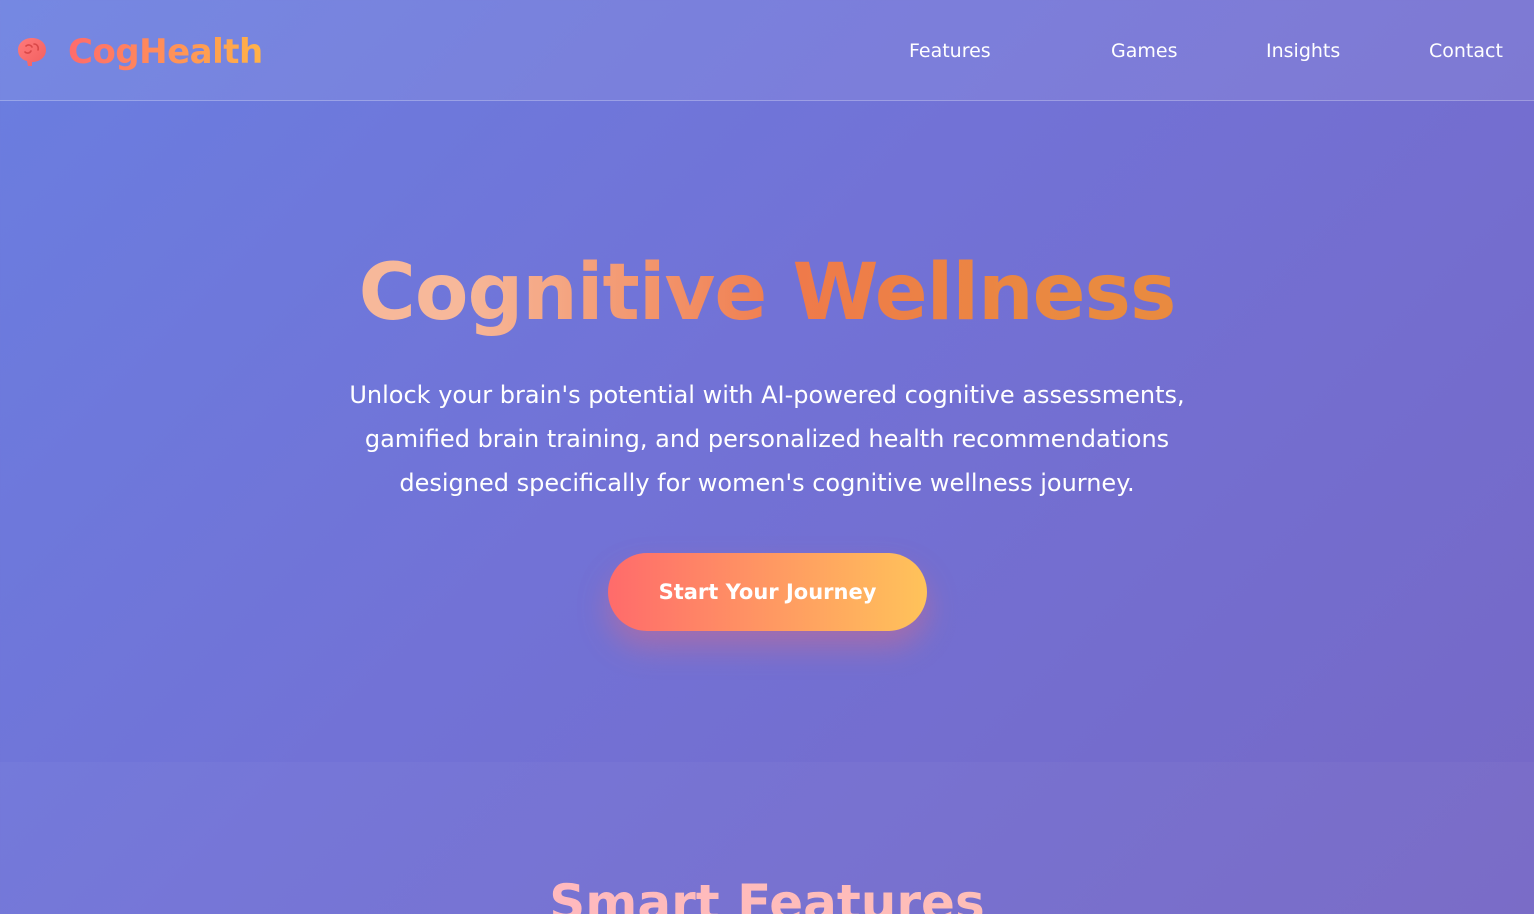  I want to click on nav-insights: Insights, so click(1303, 51).